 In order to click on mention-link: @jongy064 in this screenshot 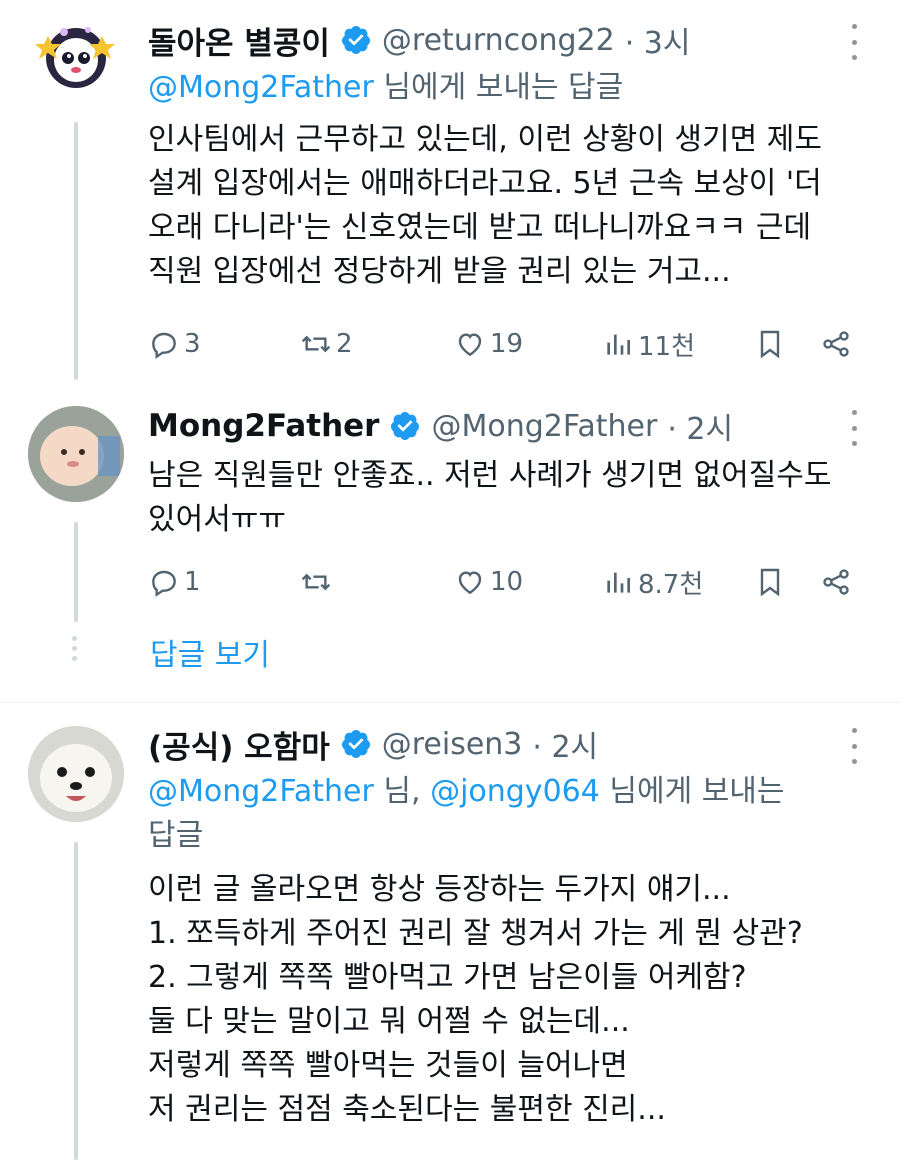, I will do `click(515, 791)`.